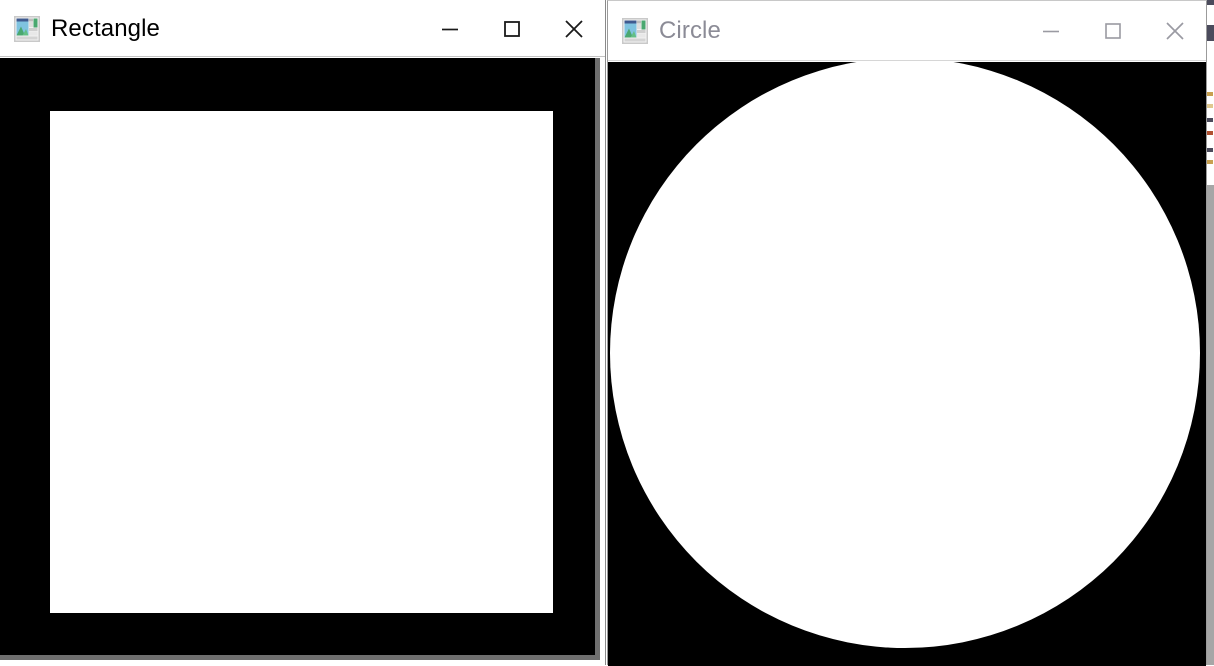 The width and height of the screenshot is (1214, 666). Describe the element at coordinates (1175, 31) in the screenshot. I see `close-button-circle` at that location.